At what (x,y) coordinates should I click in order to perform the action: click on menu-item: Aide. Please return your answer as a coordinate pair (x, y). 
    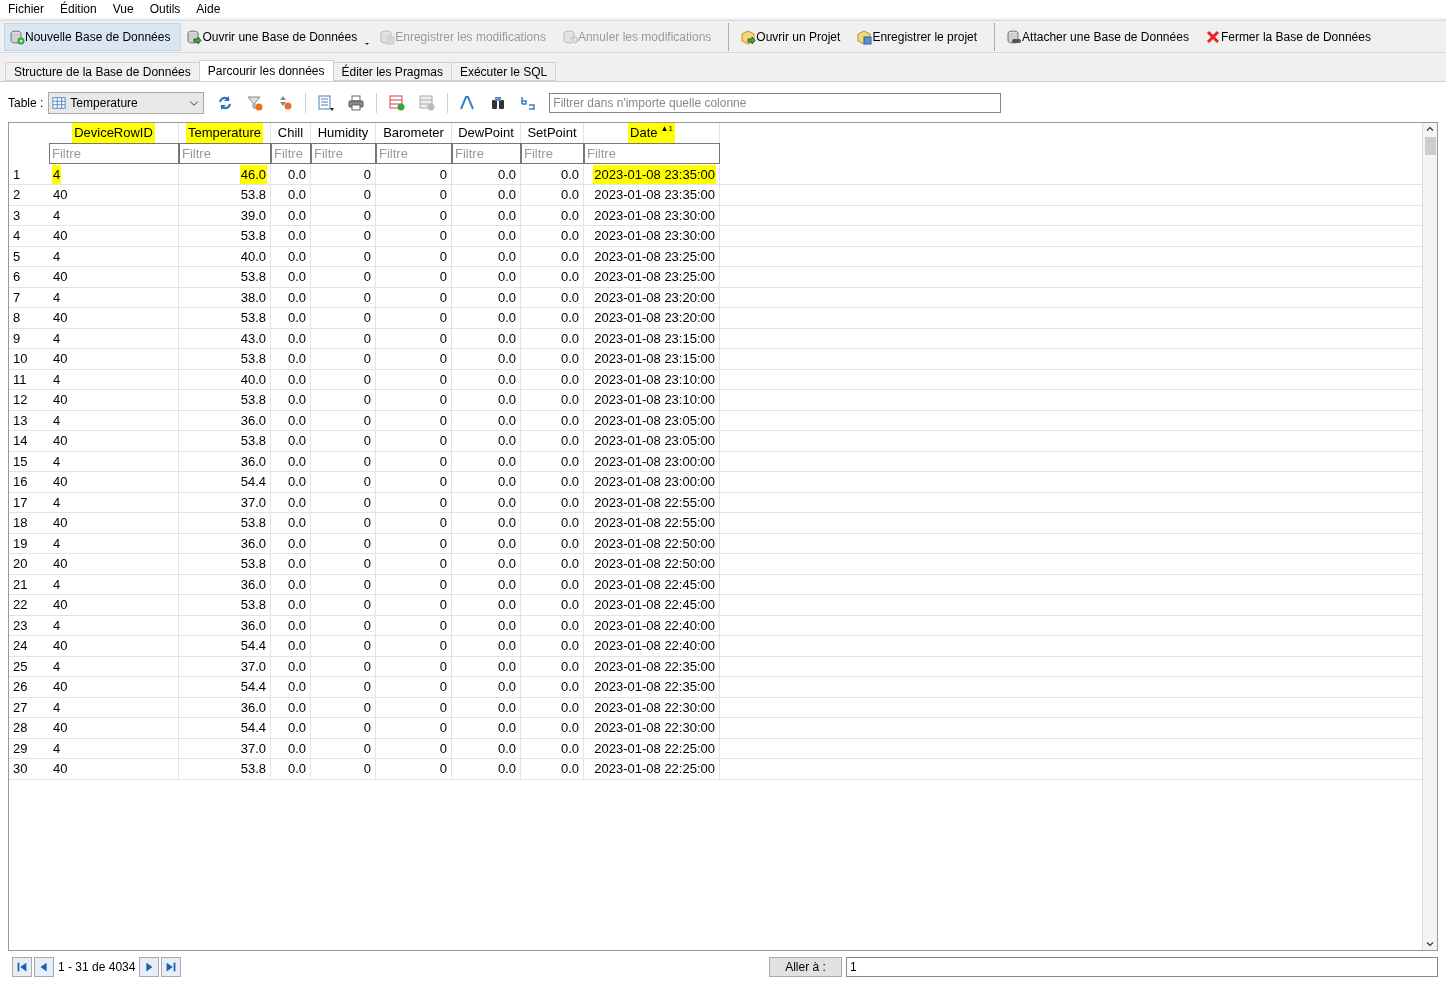
    Looking at the image, I should click on (208, 9).